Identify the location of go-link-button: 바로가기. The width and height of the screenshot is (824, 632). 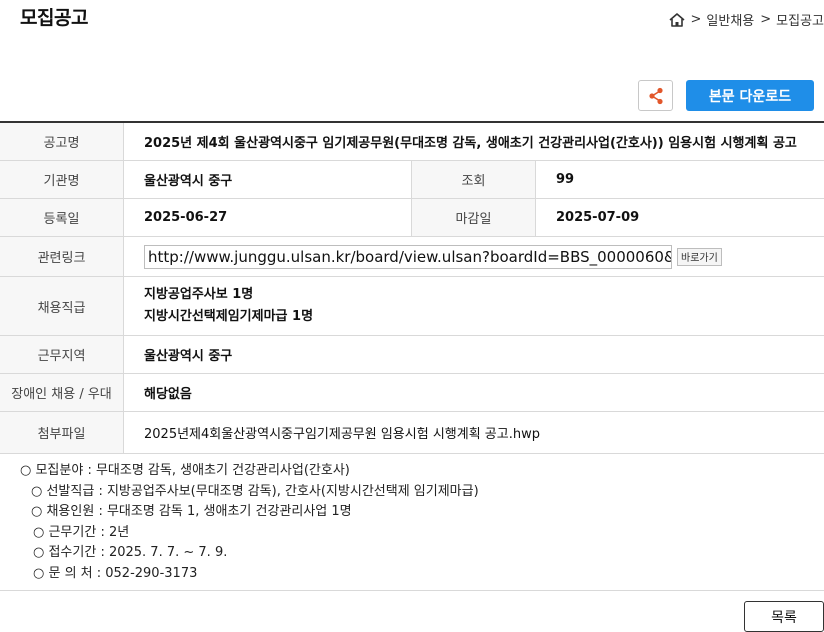
(699, 256).